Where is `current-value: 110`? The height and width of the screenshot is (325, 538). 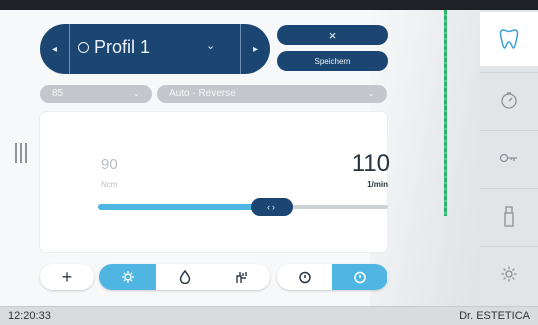 current-value: 110 is located at coordinates (370, 163).